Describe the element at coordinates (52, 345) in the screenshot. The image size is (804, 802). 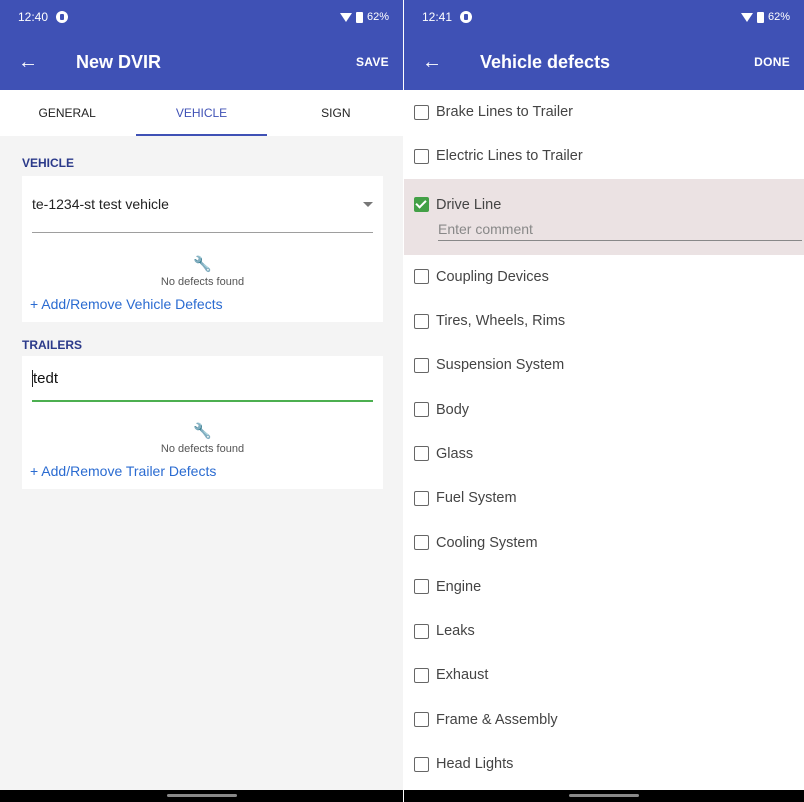
I see `trailers-section-label: TRAILERS` at that location.